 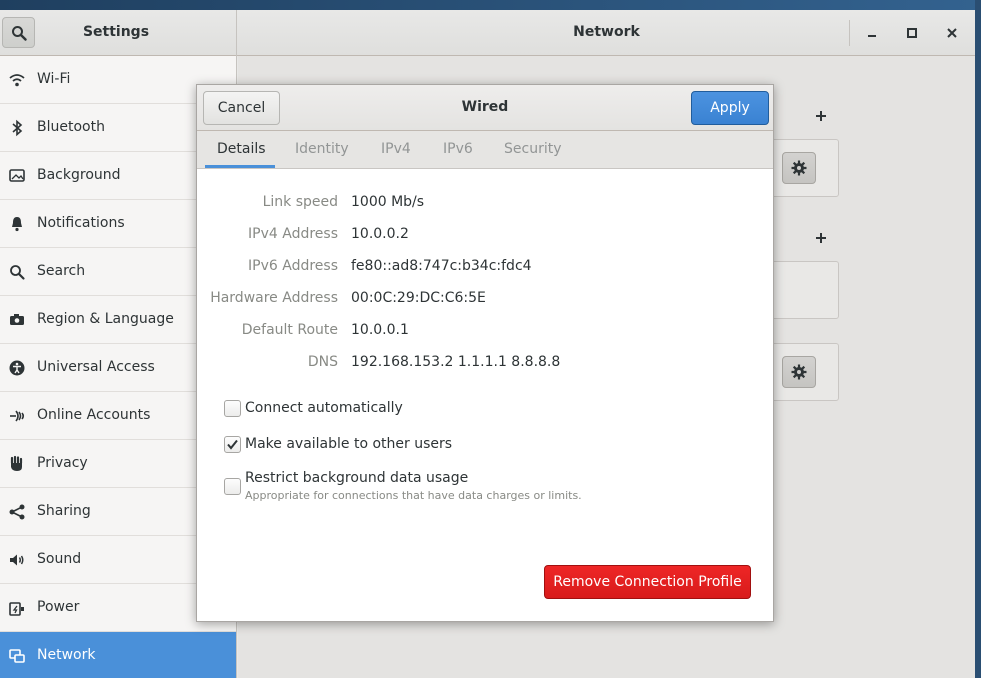 What do you see at coordinates (441, 266) in the screenshot?
I see `ipv6-address-value: fe80::ad8:747c:b34c:fdc4` at bounding box center [441, 266].